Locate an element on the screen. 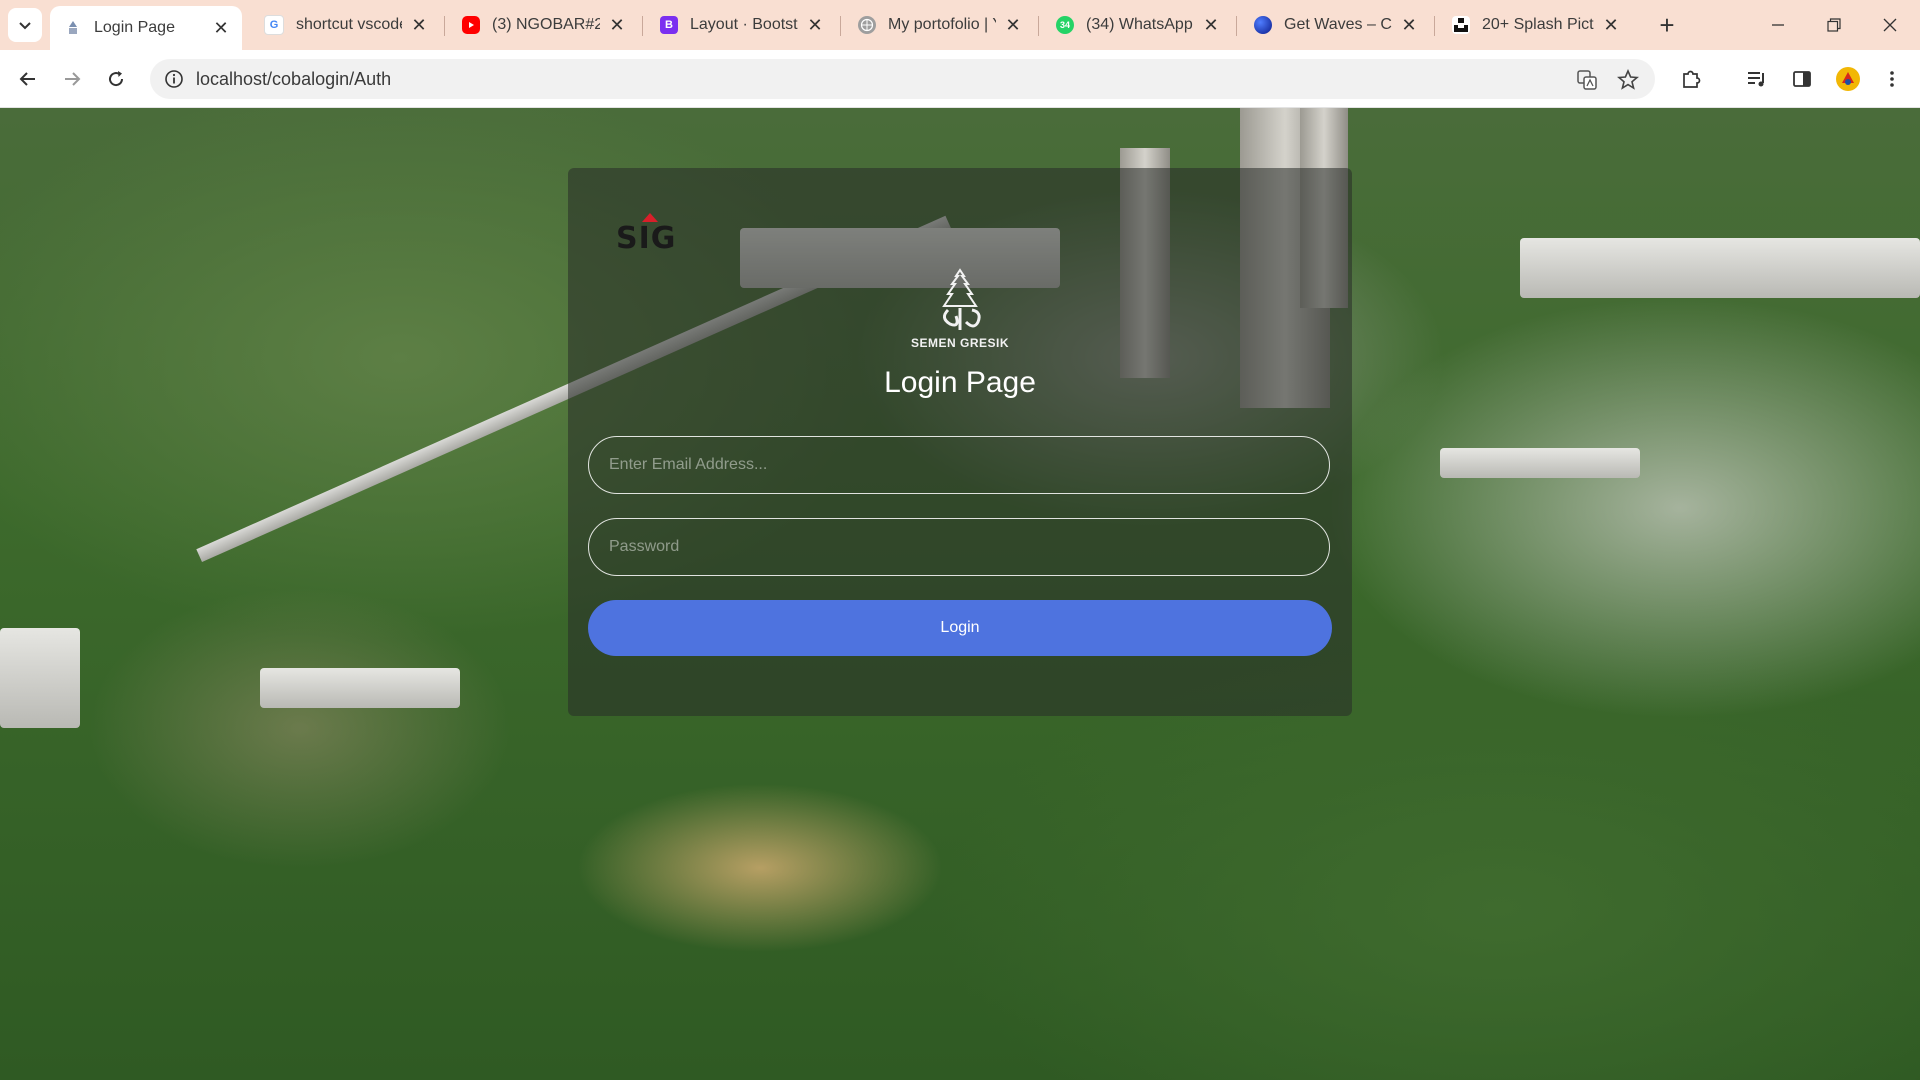  emblem-caption: SEMEN GRESIK is located at coordinates (959, 343).